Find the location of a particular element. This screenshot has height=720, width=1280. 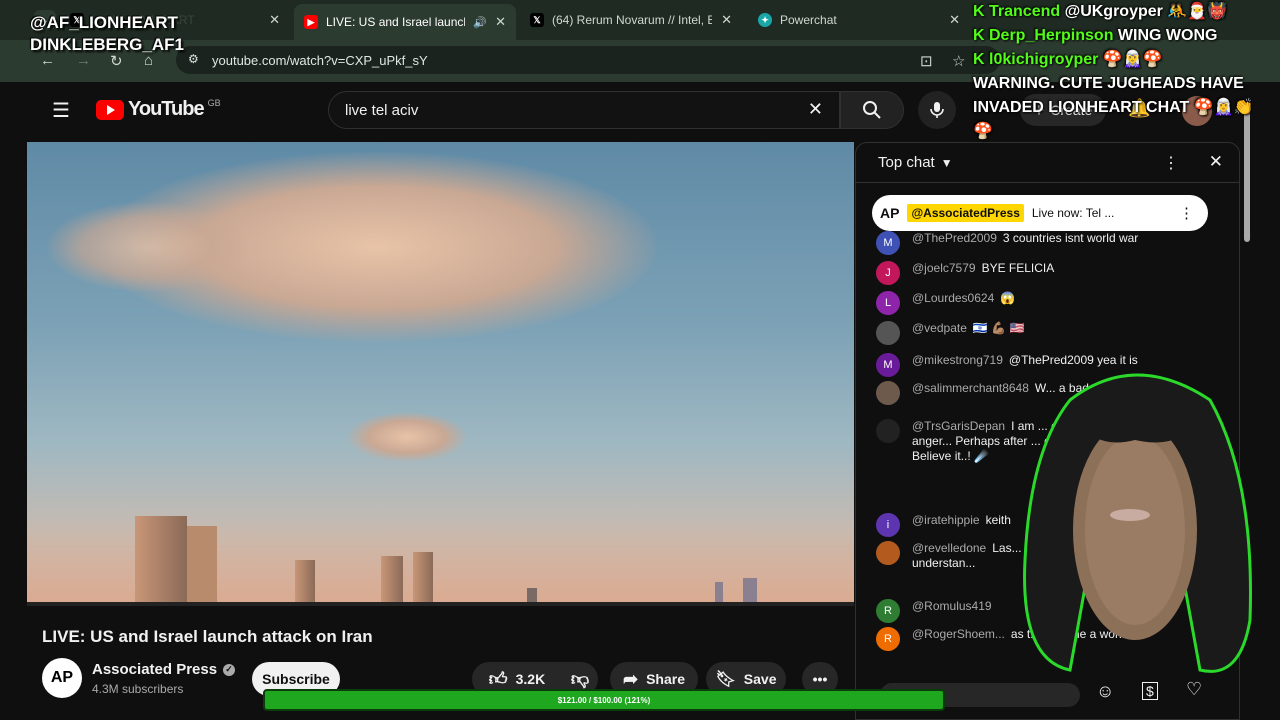

chat-message: M @ThePred2009 3 countries isnt world war is located at coordinates (1036, 243).